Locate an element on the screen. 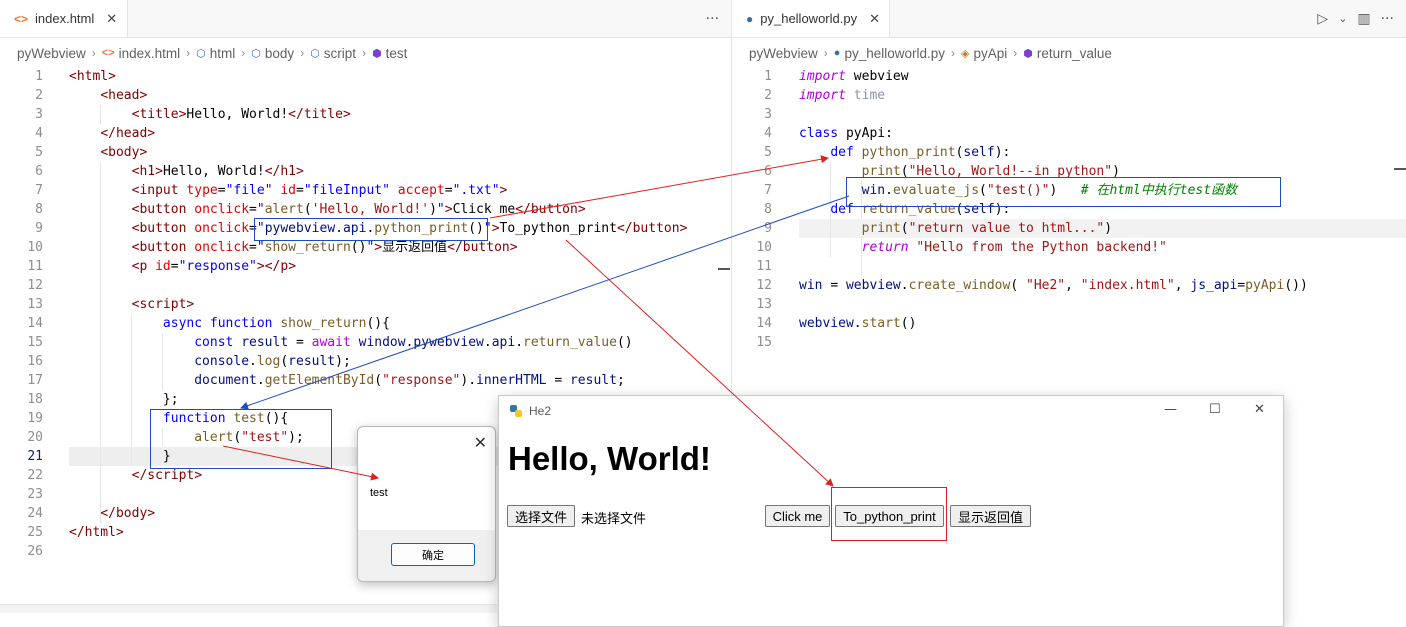 Image resolution: width=1406 pixels, height=627 pixels. breadcrumb-item: index.html is located at coordinates (150, 53).